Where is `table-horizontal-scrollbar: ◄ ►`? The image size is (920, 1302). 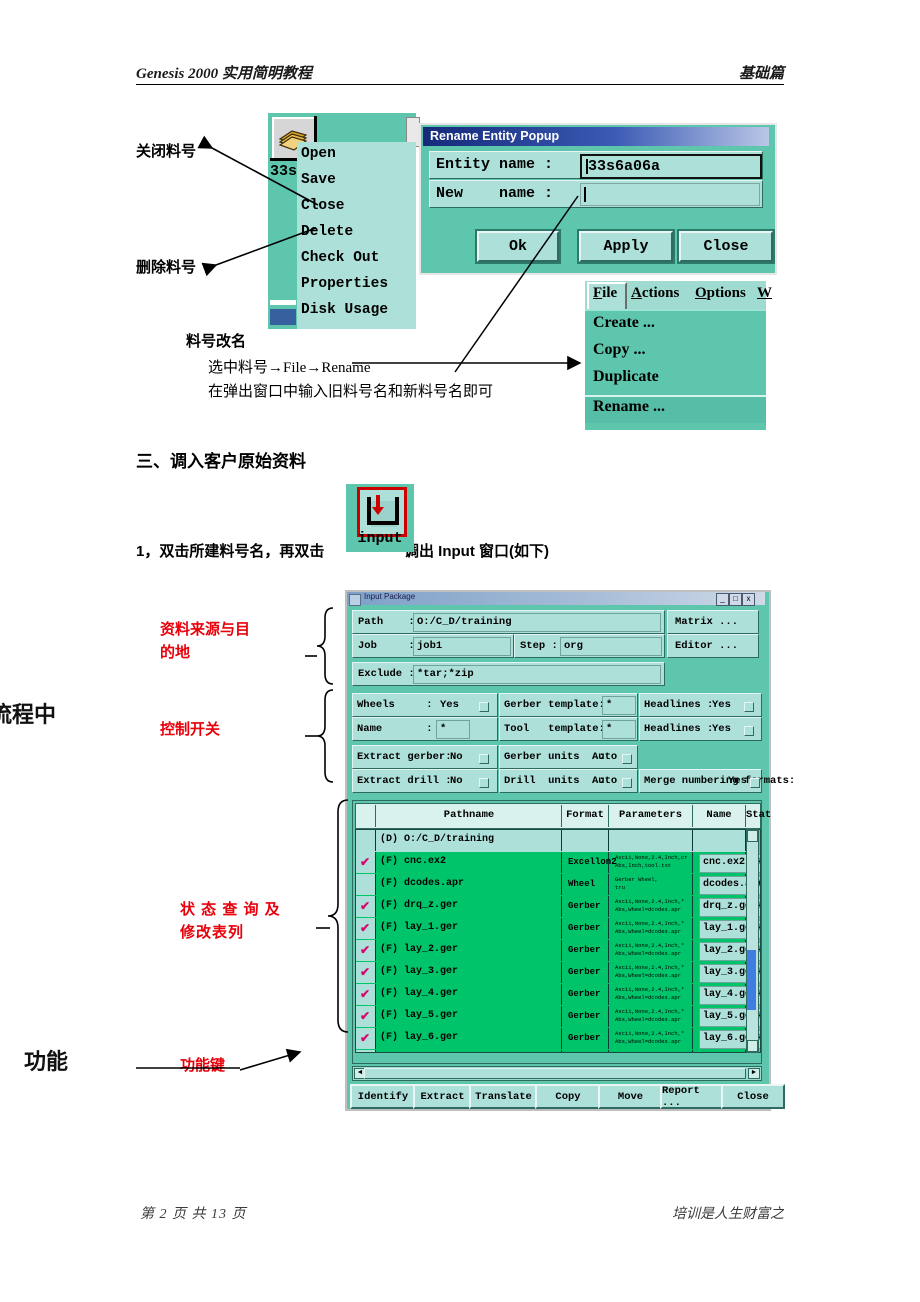
table-horizontal-scrollbar: ◄ ► is located at coordinates (557, 1073).